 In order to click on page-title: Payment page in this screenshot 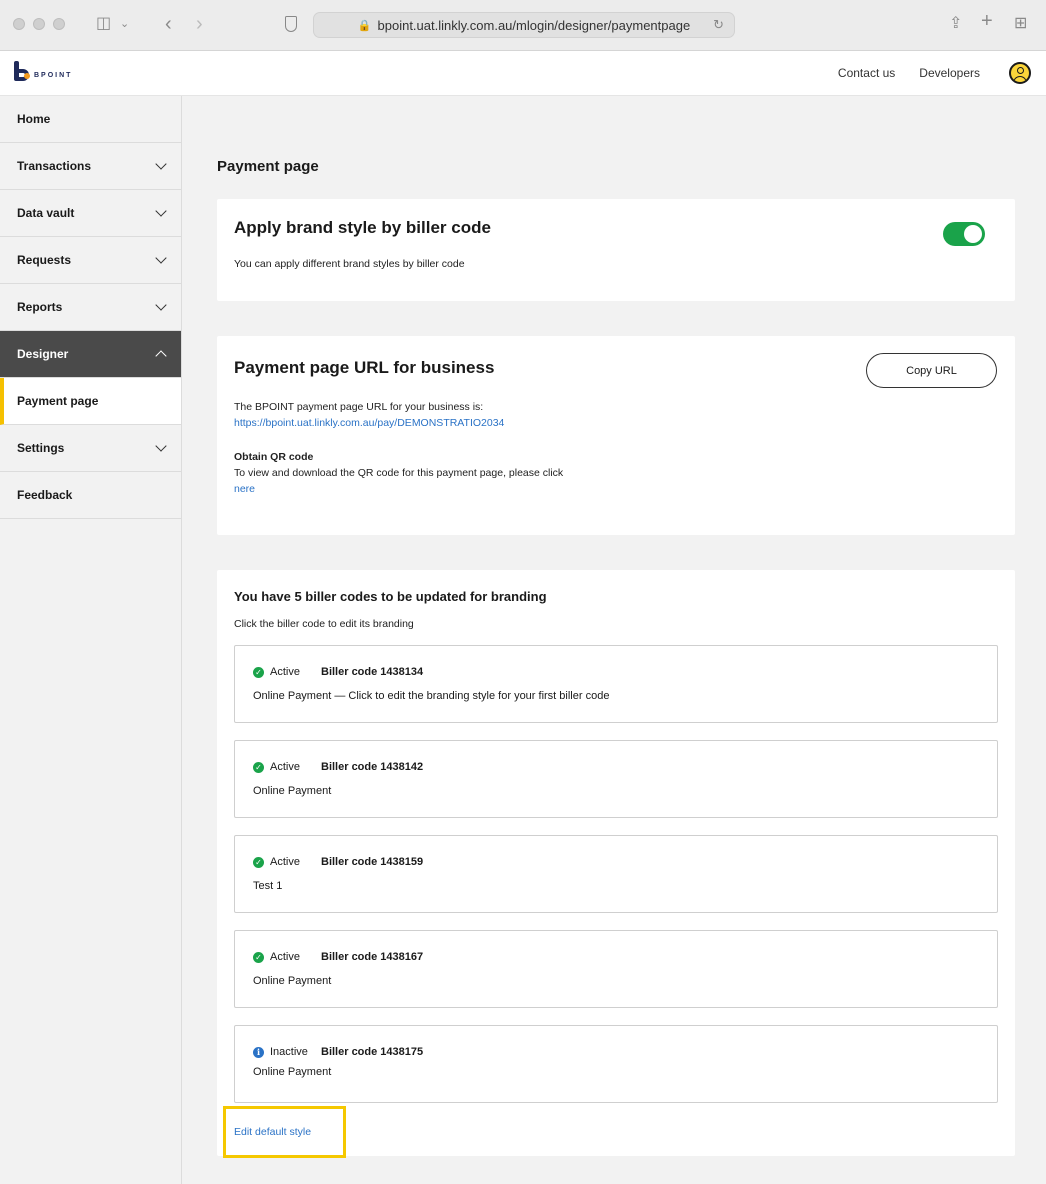, I will do `click(268, 166)`.